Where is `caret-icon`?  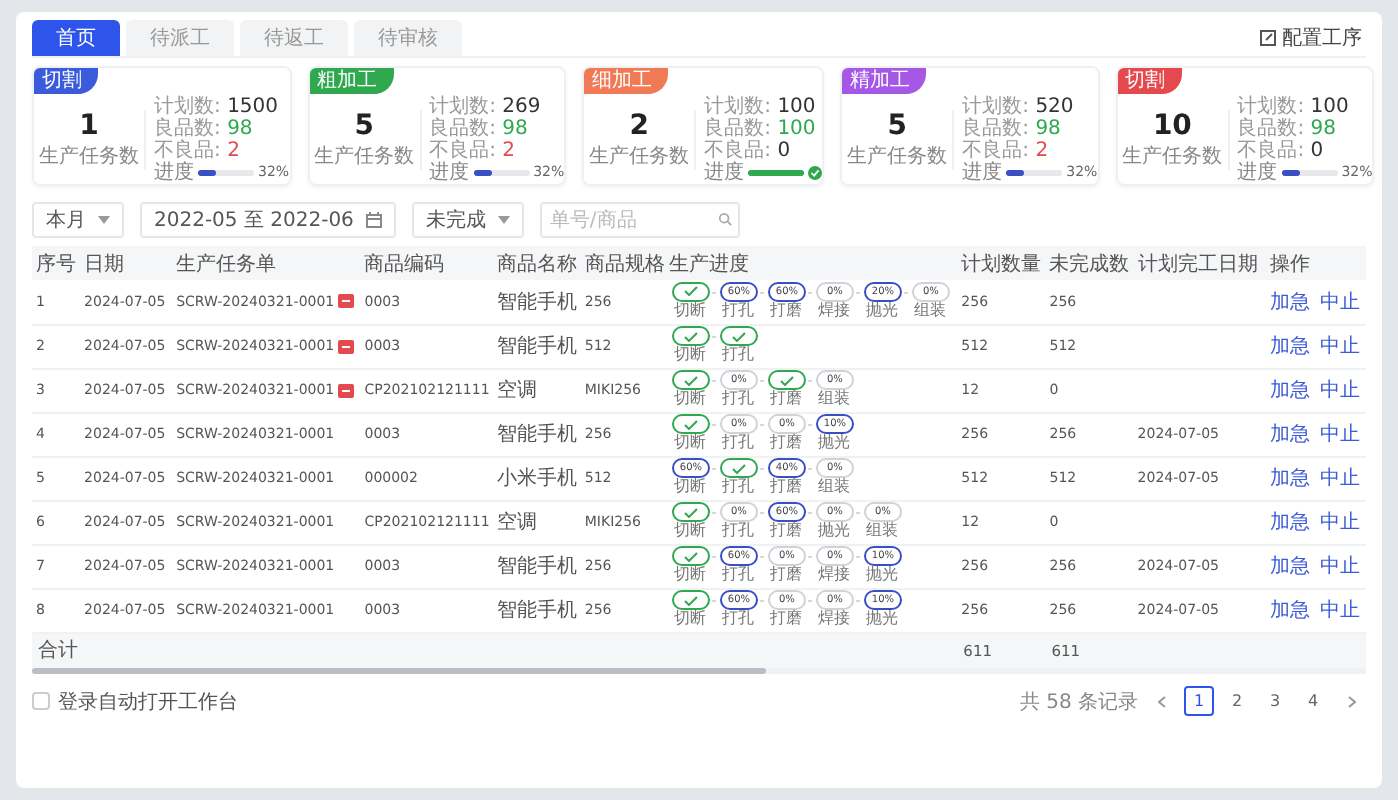 caret-icon is located at coordinates (503, 220).